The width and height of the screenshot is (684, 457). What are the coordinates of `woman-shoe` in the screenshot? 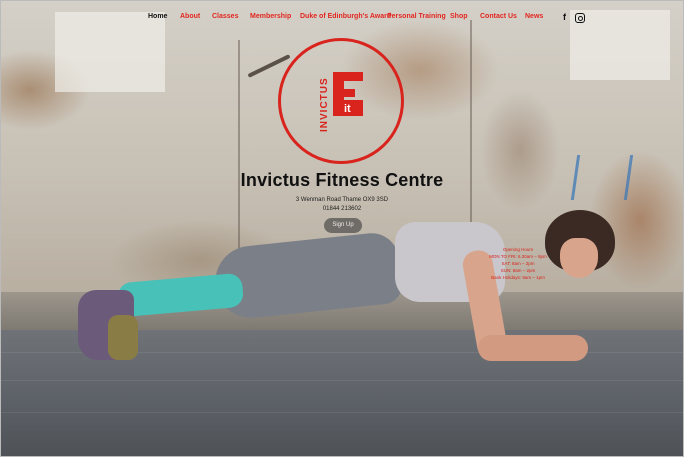 It's located at (123, 337).